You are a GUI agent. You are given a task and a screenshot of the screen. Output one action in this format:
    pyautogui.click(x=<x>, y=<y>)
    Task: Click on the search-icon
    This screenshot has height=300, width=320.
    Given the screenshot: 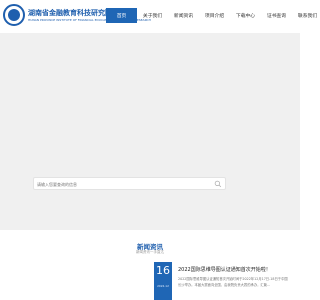 What is the action you would take?
    pyautogui.click(x=218, y=184)
    